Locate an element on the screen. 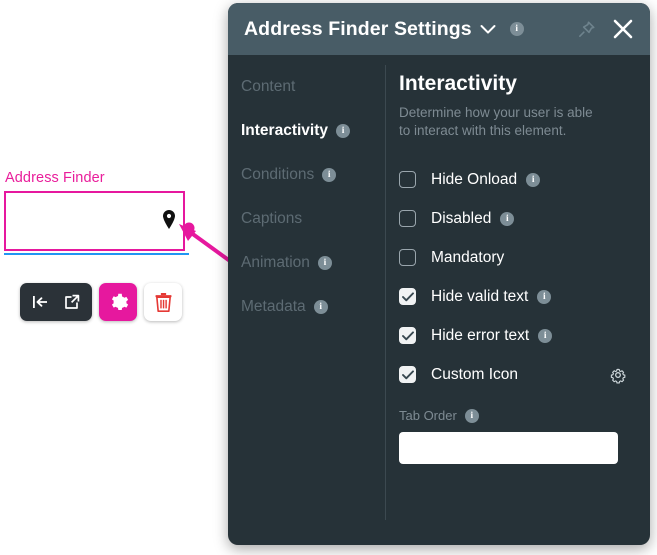  checkbox-hide-valid-text is located at coordinates (407, 297).